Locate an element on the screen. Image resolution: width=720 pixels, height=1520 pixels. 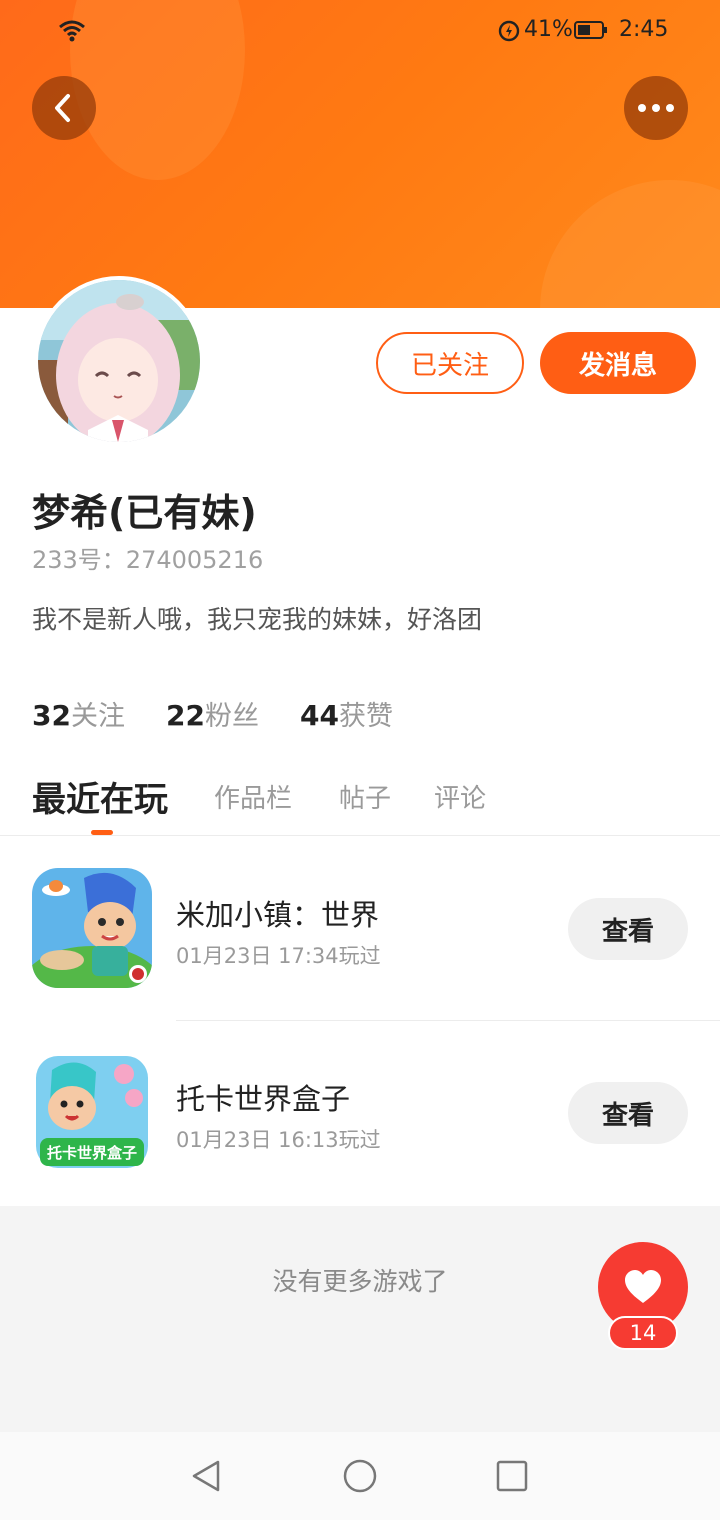
game-icon: 托卡世界盒子 is located at coordinates (92, 1112).